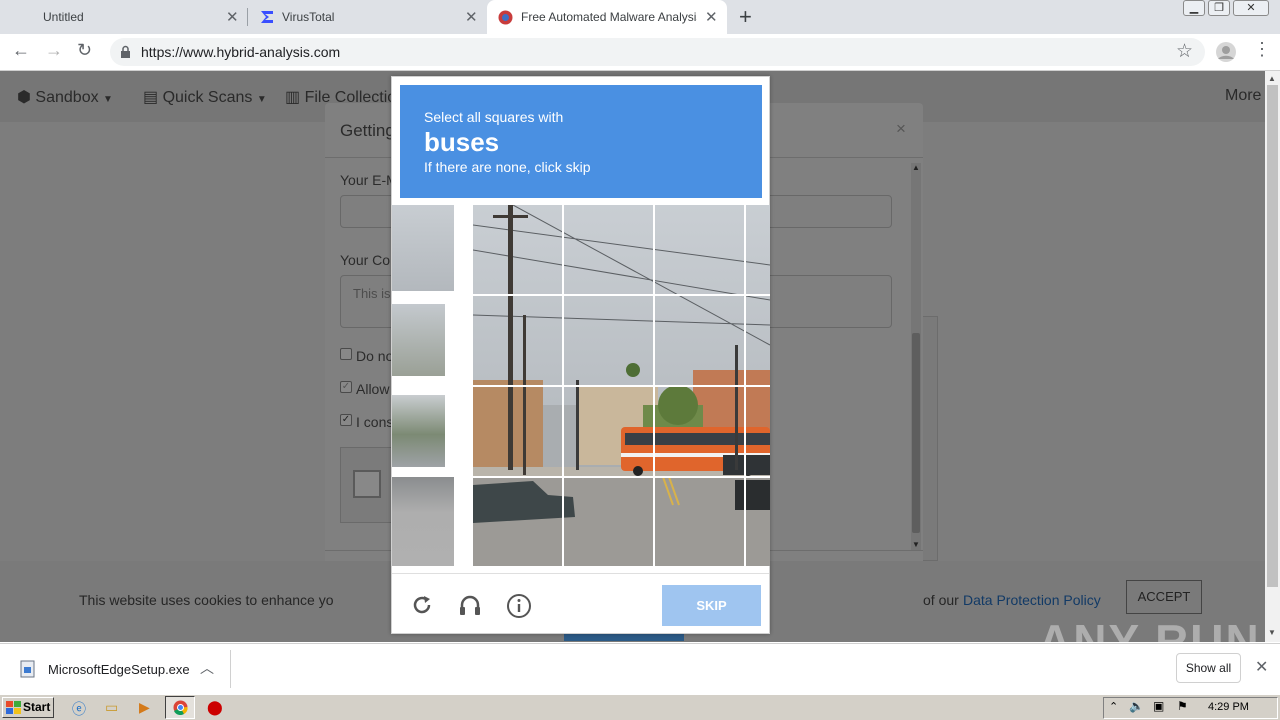 Image resolution: width=1280 pixels, height=720 pixels. Describe the element at coordinates (423, 385) in the screenshot. I see `image-left-strip` at that location.